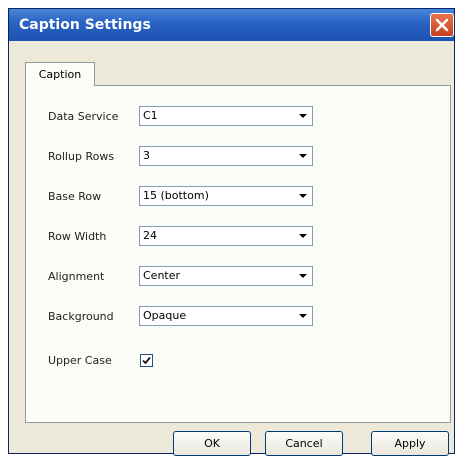 The width and height of the screenshot is (456, 456). What do you see at coordinates (410, 443) in the screenshot?
I see `apply-button: Apply` at bounding box center [410, 443].